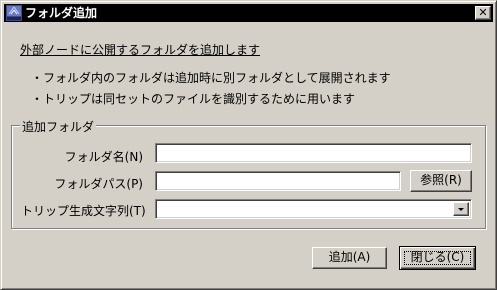  I want to click on window-title: フォルダ追加, so click(61, 13).